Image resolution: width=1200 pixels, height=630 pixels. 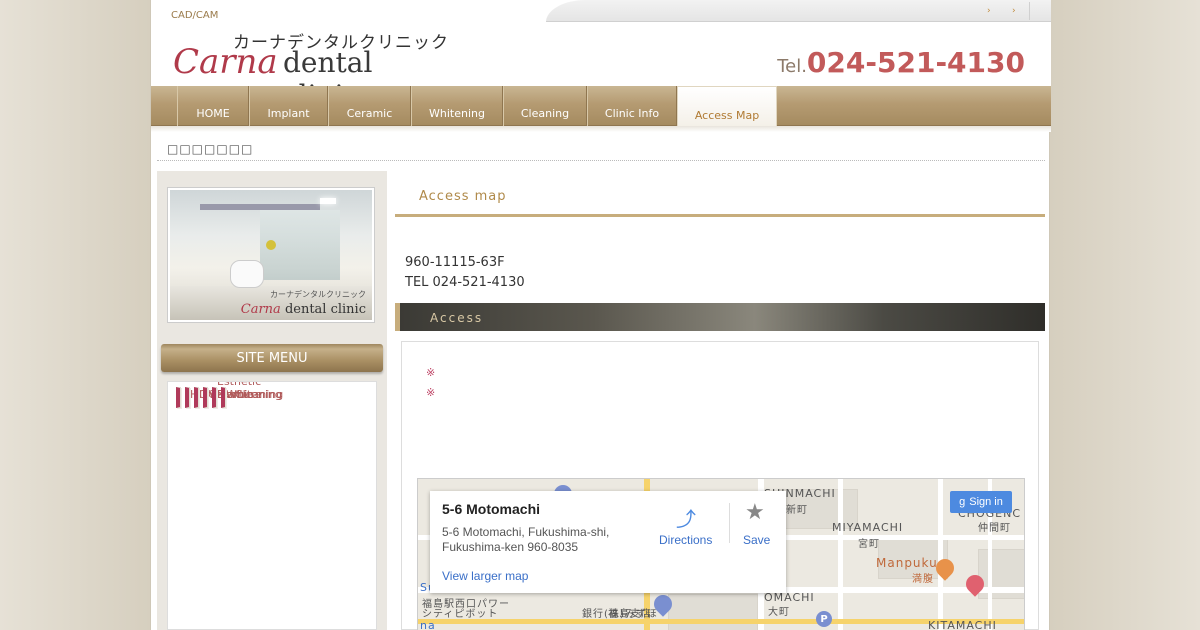 I want to click on card-address-line-2: Fukushima-ken 960-8035, so click(x=510, y=547).